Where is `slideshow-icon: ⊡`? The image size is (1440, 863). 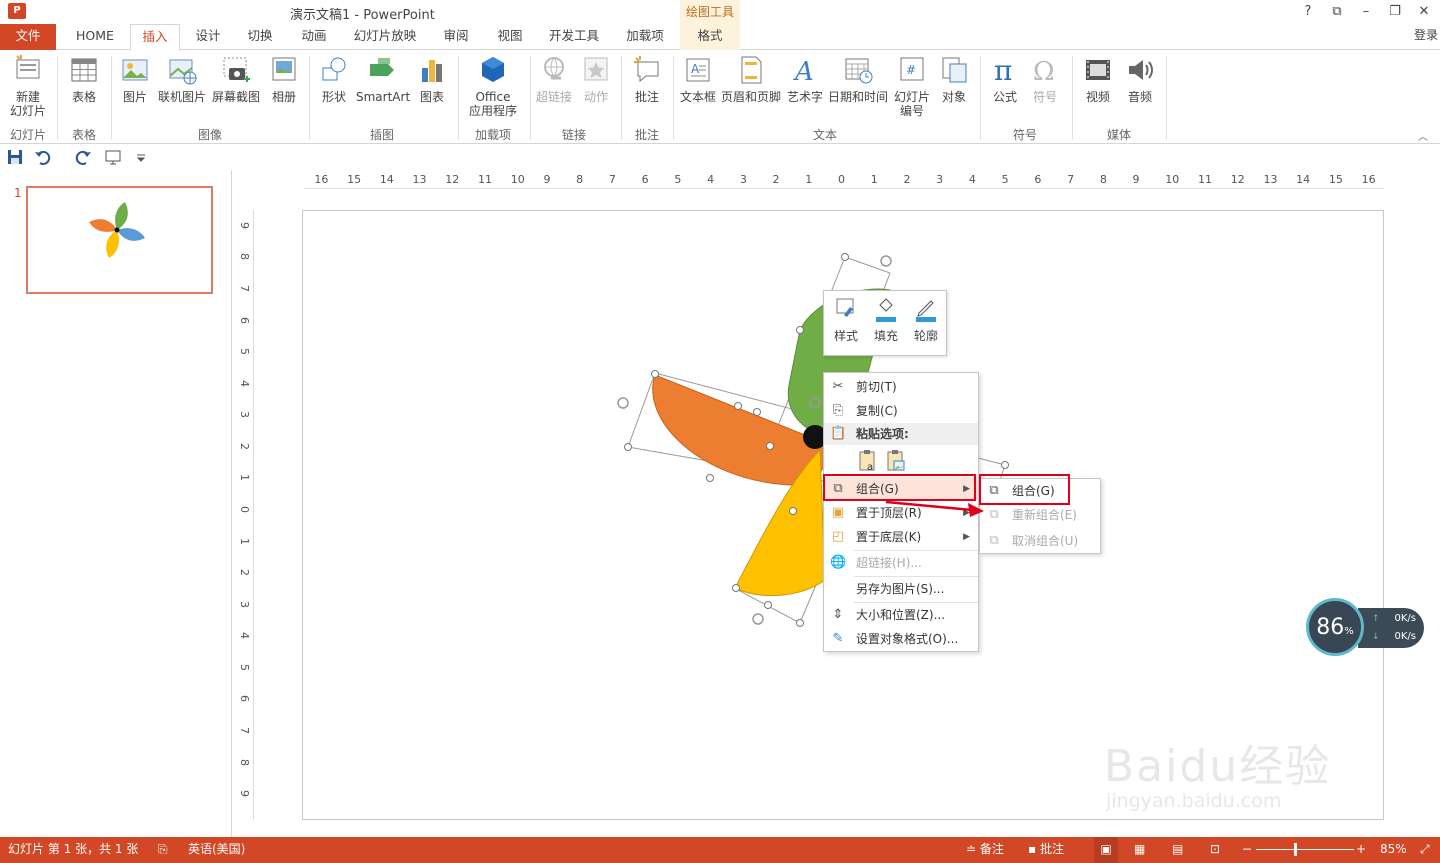
slideshow-icon: ⊡ is located at coordinates (1215, 849).